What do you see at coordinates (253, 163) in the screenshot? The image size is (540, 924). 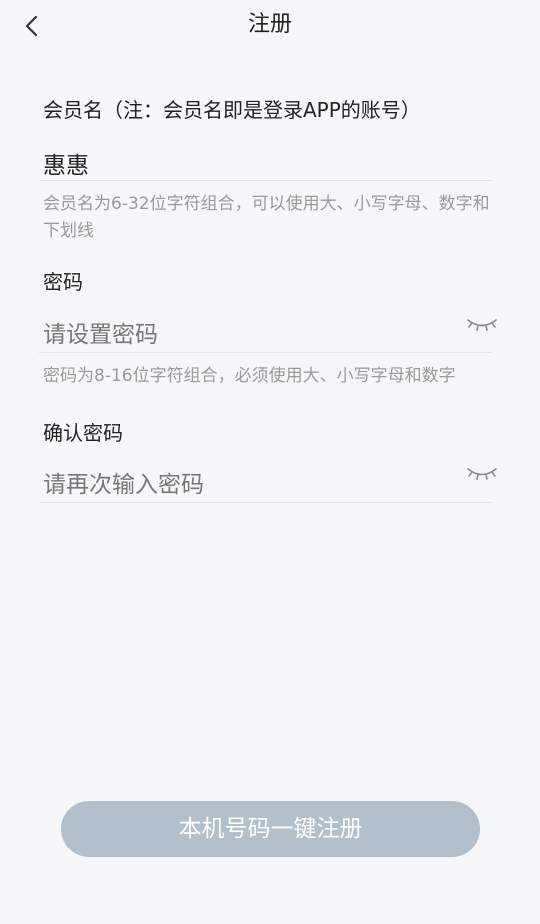 I see `member-name-input` at bounding box center [253, 163].